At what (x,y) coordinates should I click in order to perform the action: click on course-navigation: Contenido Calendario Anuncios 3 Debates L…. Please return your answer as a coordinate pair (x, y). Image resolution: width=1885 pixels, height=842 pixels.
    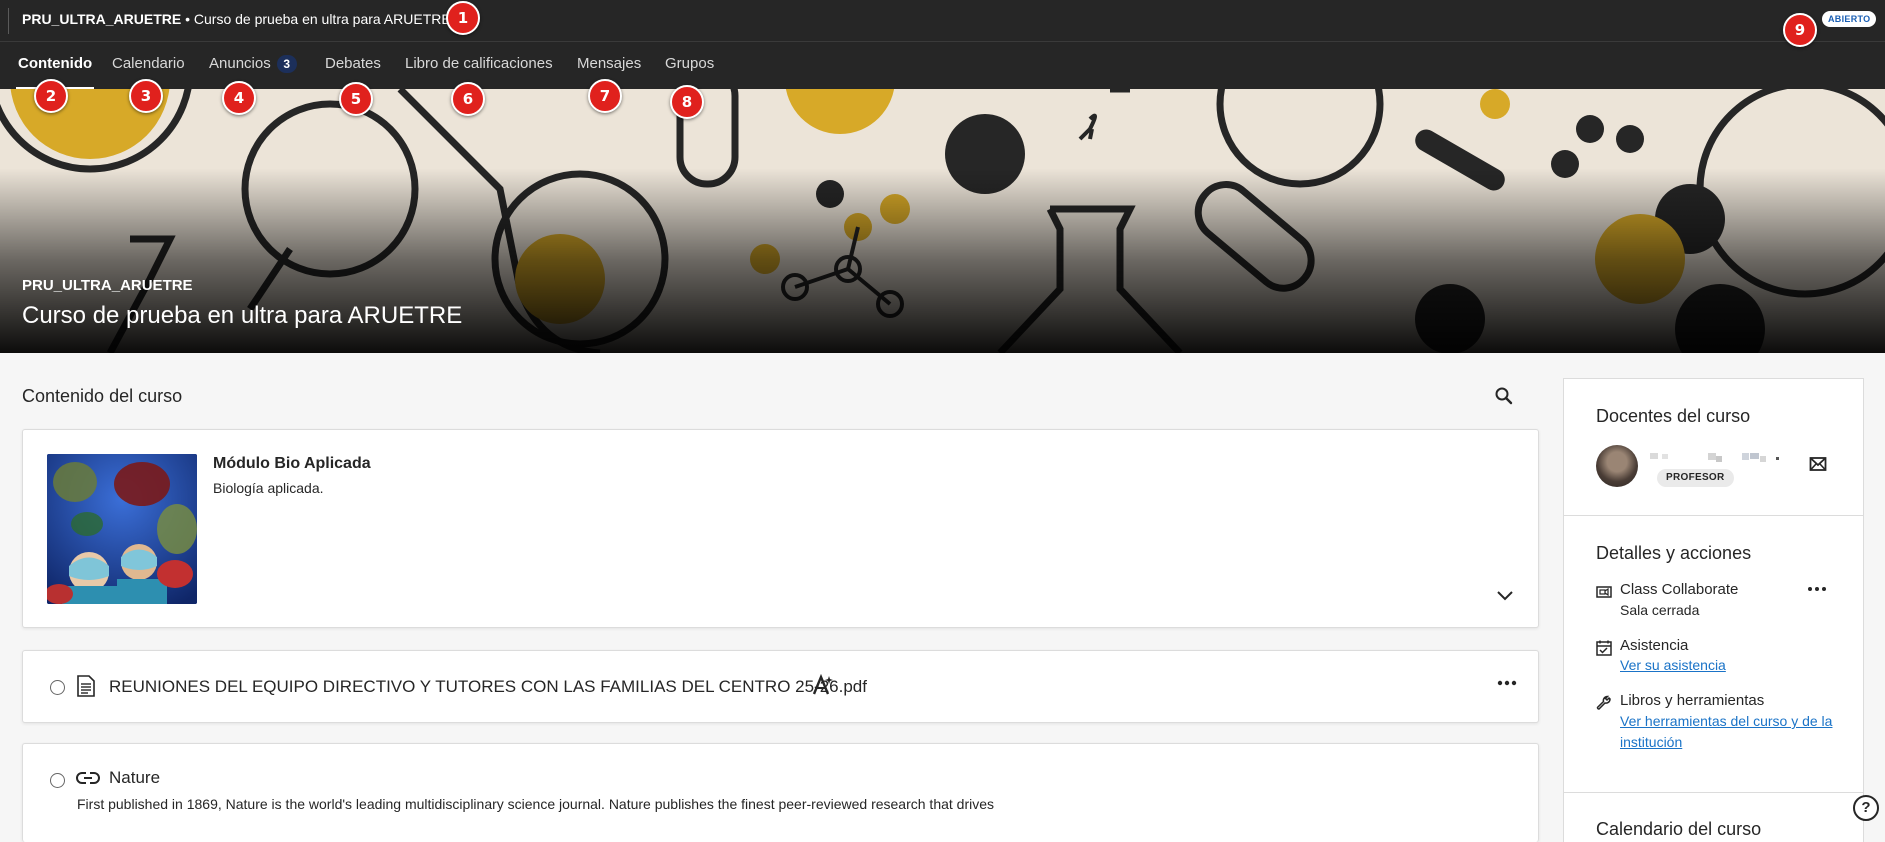
    Looking at the image, I should click on (942, 66).